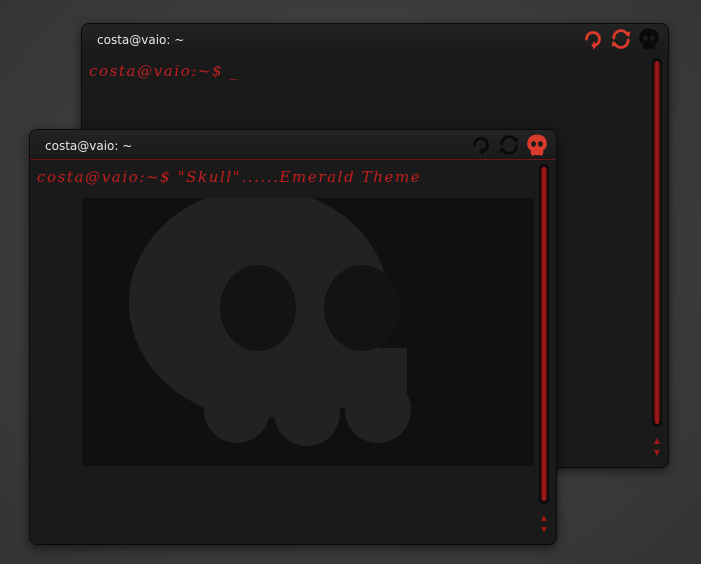 The width and height of the screenshot is (701, 564). What do you see at coordinates (164, 71) in the screenshot?
I see `terminal-prompt: costa@vaio:~$ _` at bounding box center [164, 71].